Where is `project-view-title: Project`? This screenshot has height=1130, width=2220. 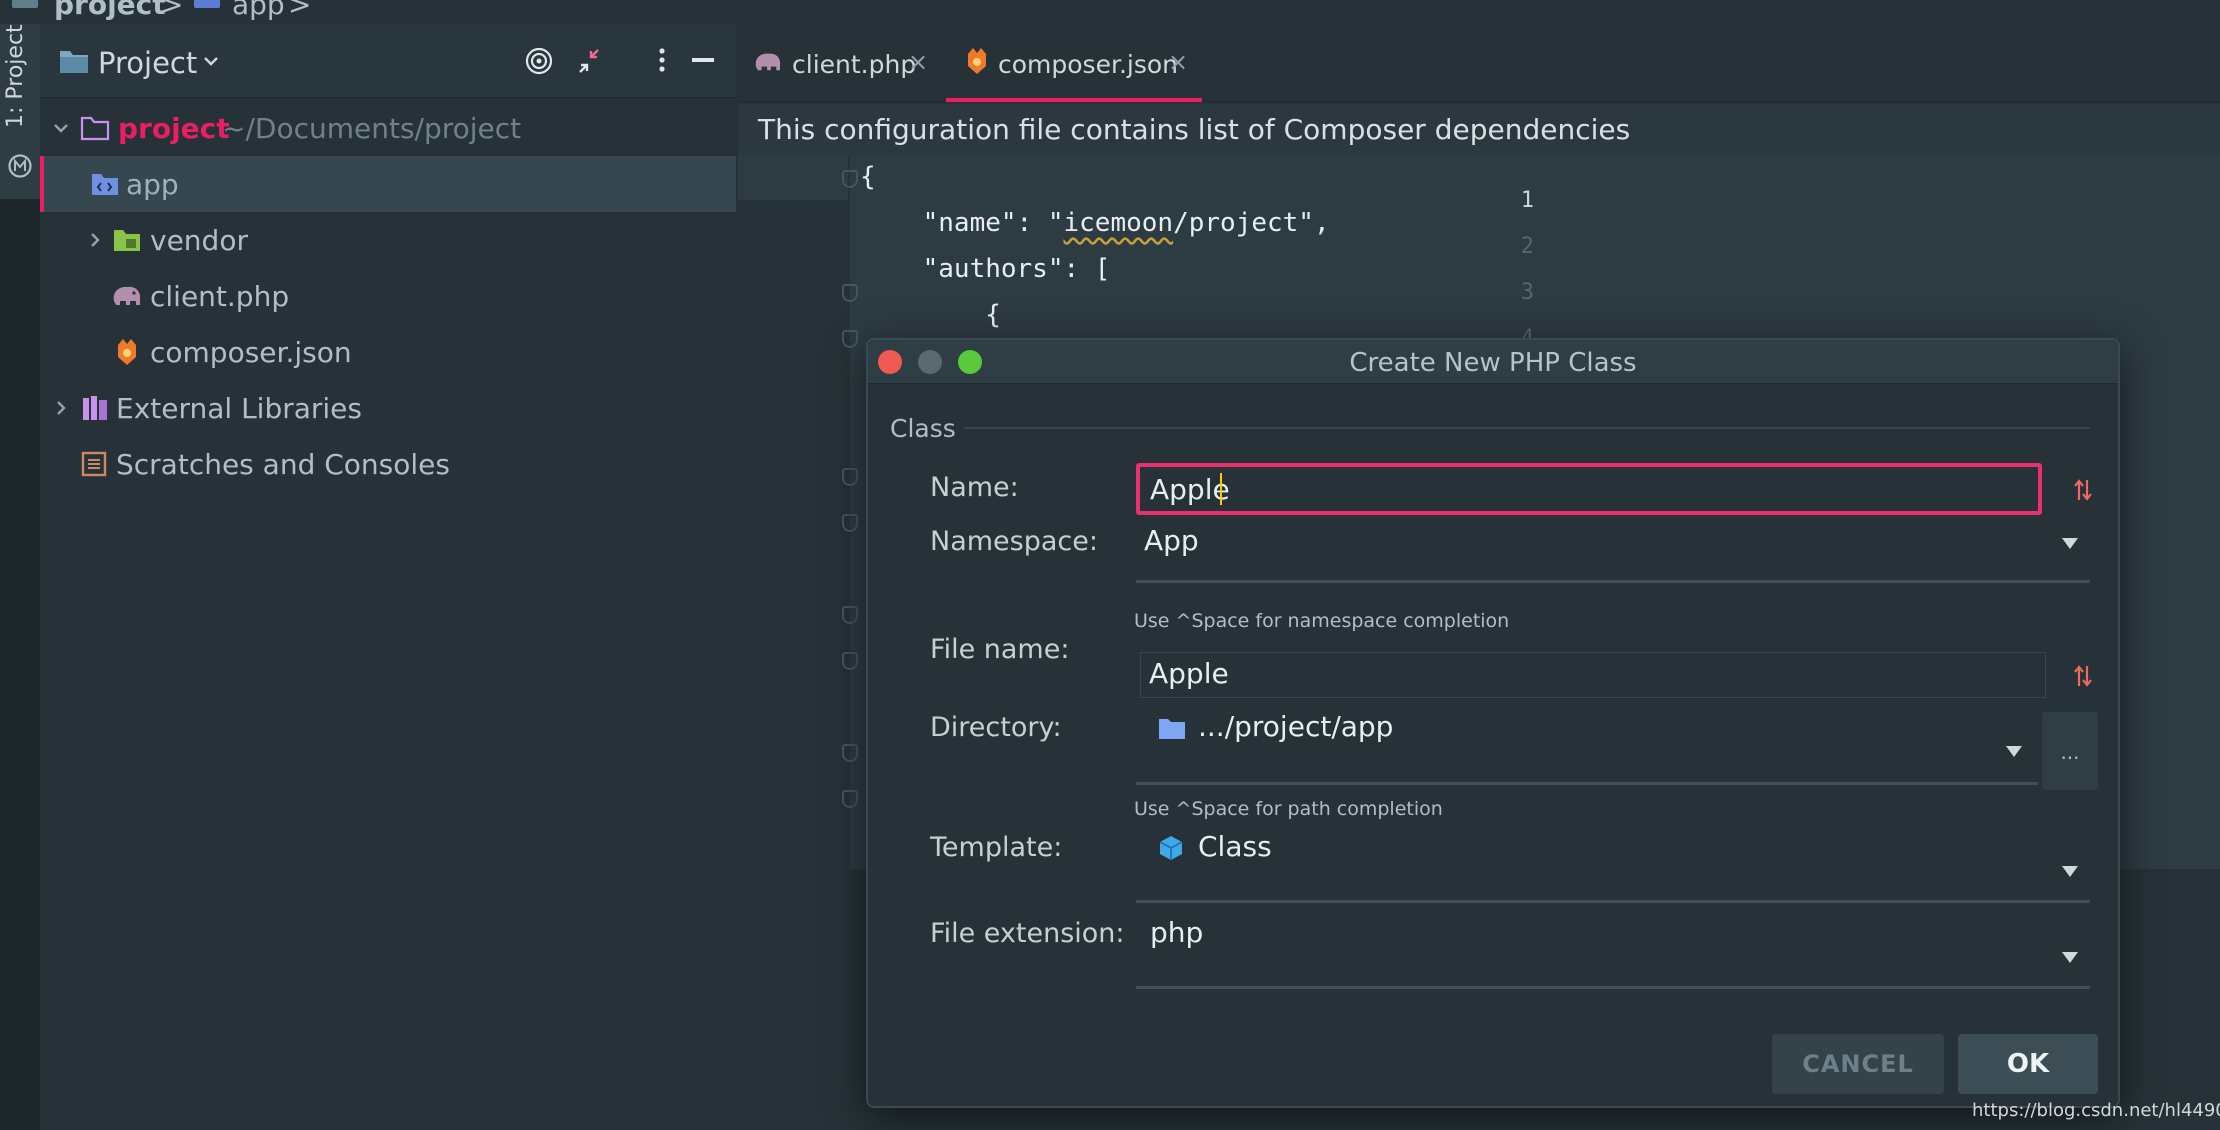 project-view-title: Project is located at coordinates (147, 63).